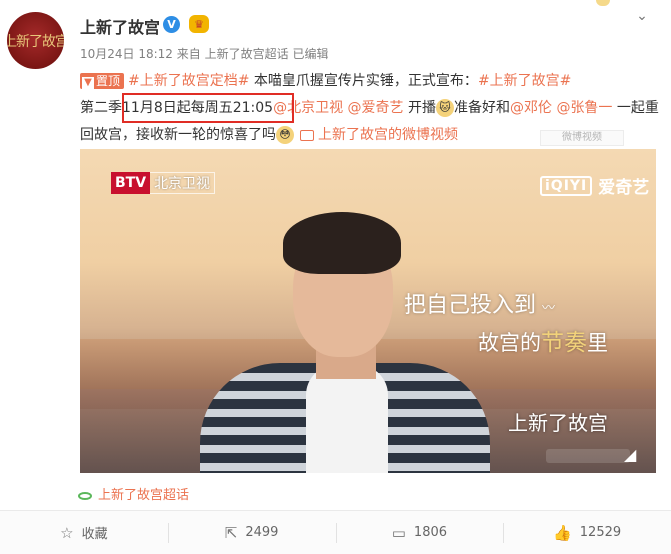 This screenshot has width=671, height=554. I want to click on share-icon: ⇱, so click(231, 532).